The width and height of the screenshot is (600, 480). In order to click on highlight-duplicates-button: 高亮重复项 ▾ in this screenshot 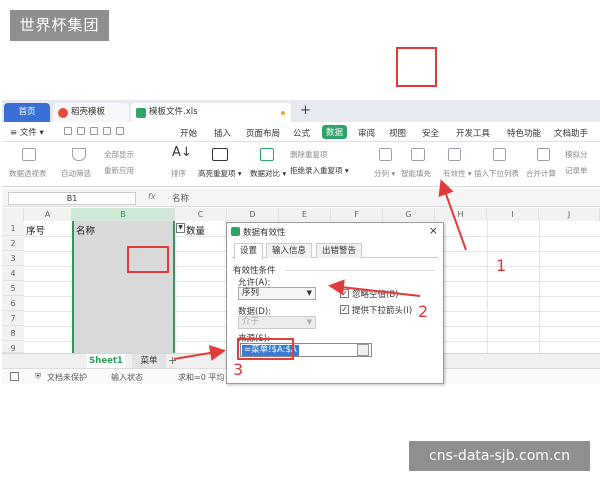, I will do `click(220, 173)`.